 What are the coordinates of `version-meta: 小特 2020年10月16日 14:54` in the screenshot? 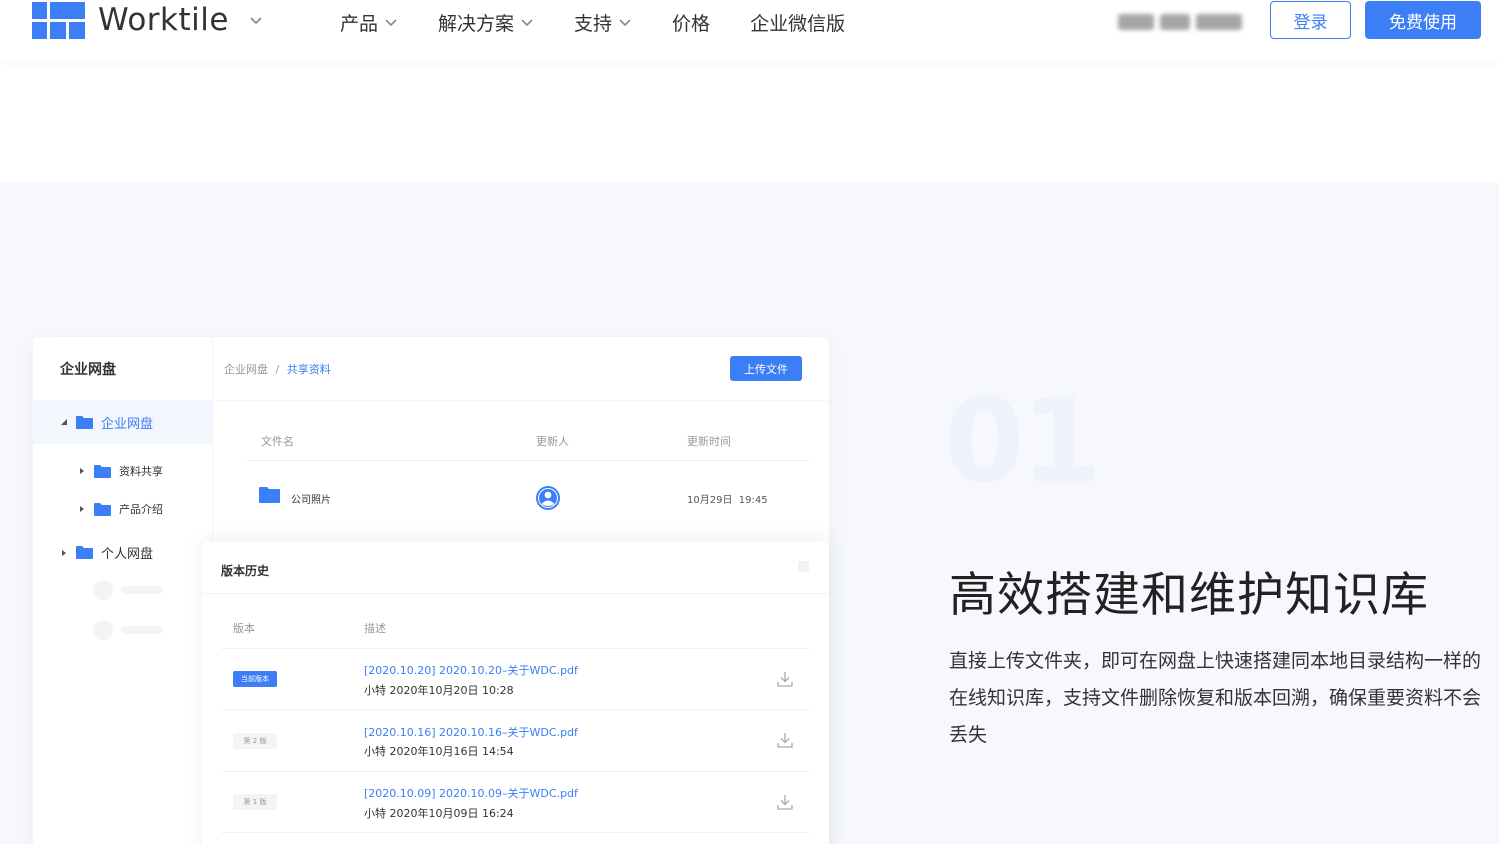 It's located at (439, 751).